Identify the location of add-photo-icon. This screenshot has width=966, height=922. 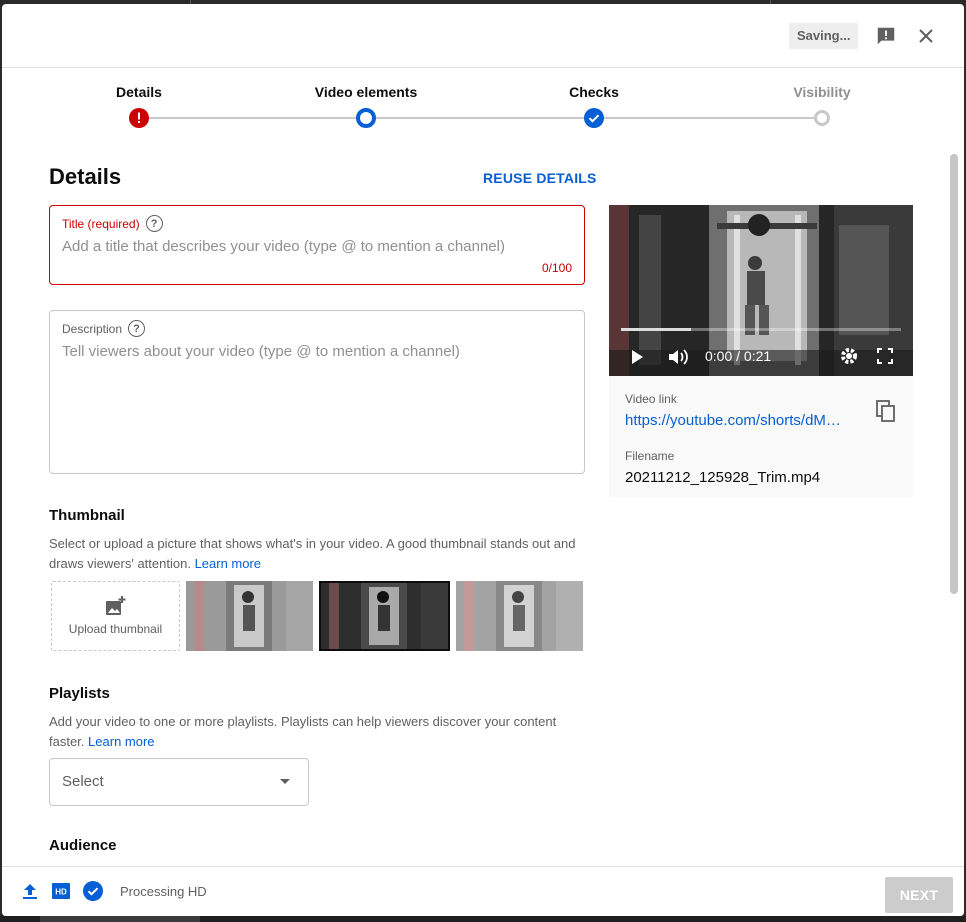
(115, 605).